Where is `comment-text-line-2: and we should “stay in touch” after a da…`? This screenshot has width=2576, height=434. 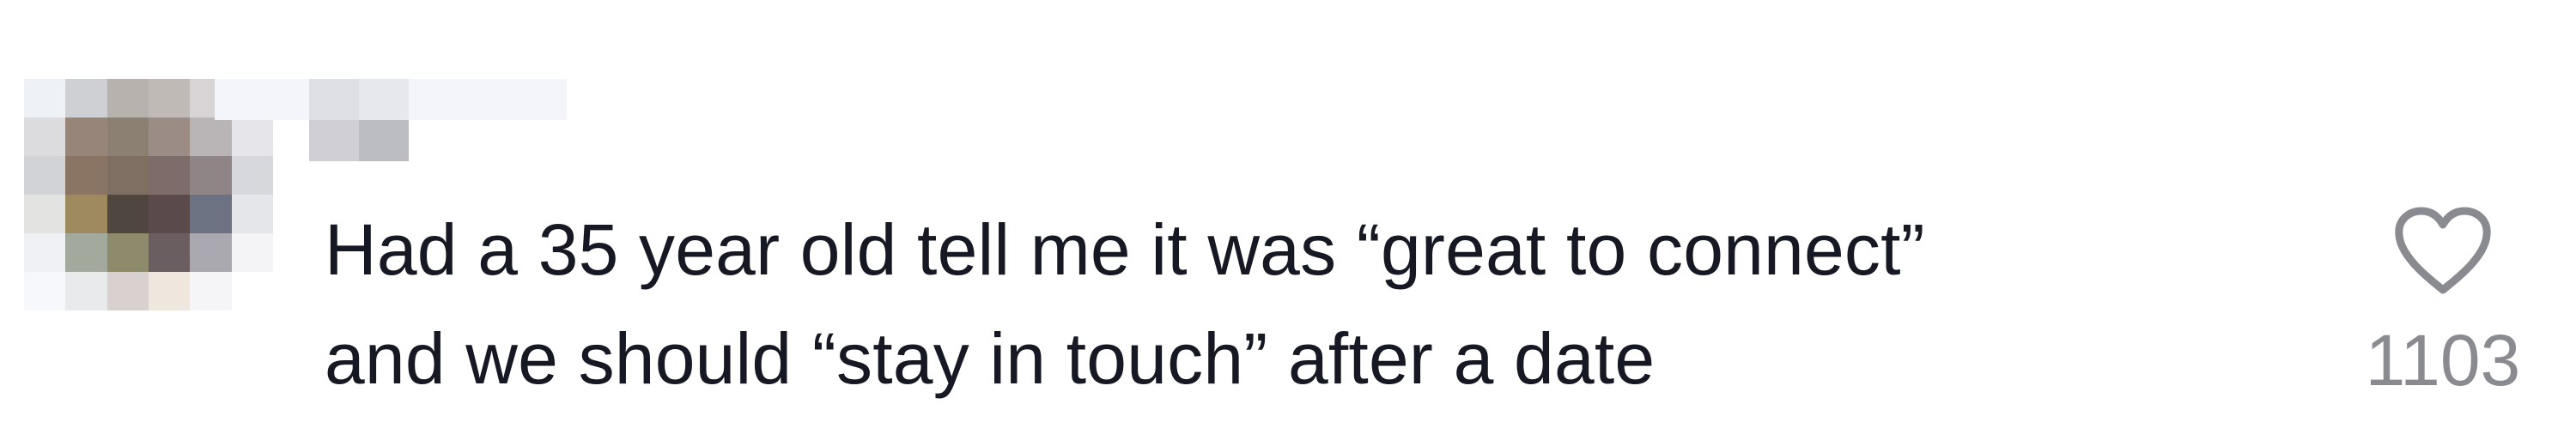 comment-text-line-2: and we should “stay in touch” after a da… is located at coordinates (991, 358).